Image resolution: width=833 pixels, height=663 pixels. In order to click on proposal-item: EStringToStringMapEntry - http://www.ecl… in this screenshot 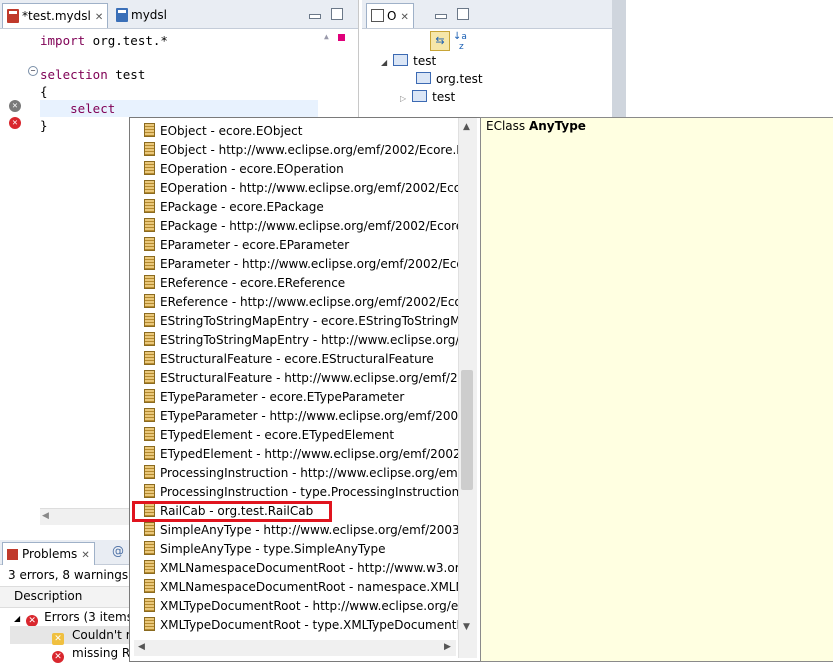, I will do `click(302, 340)`.